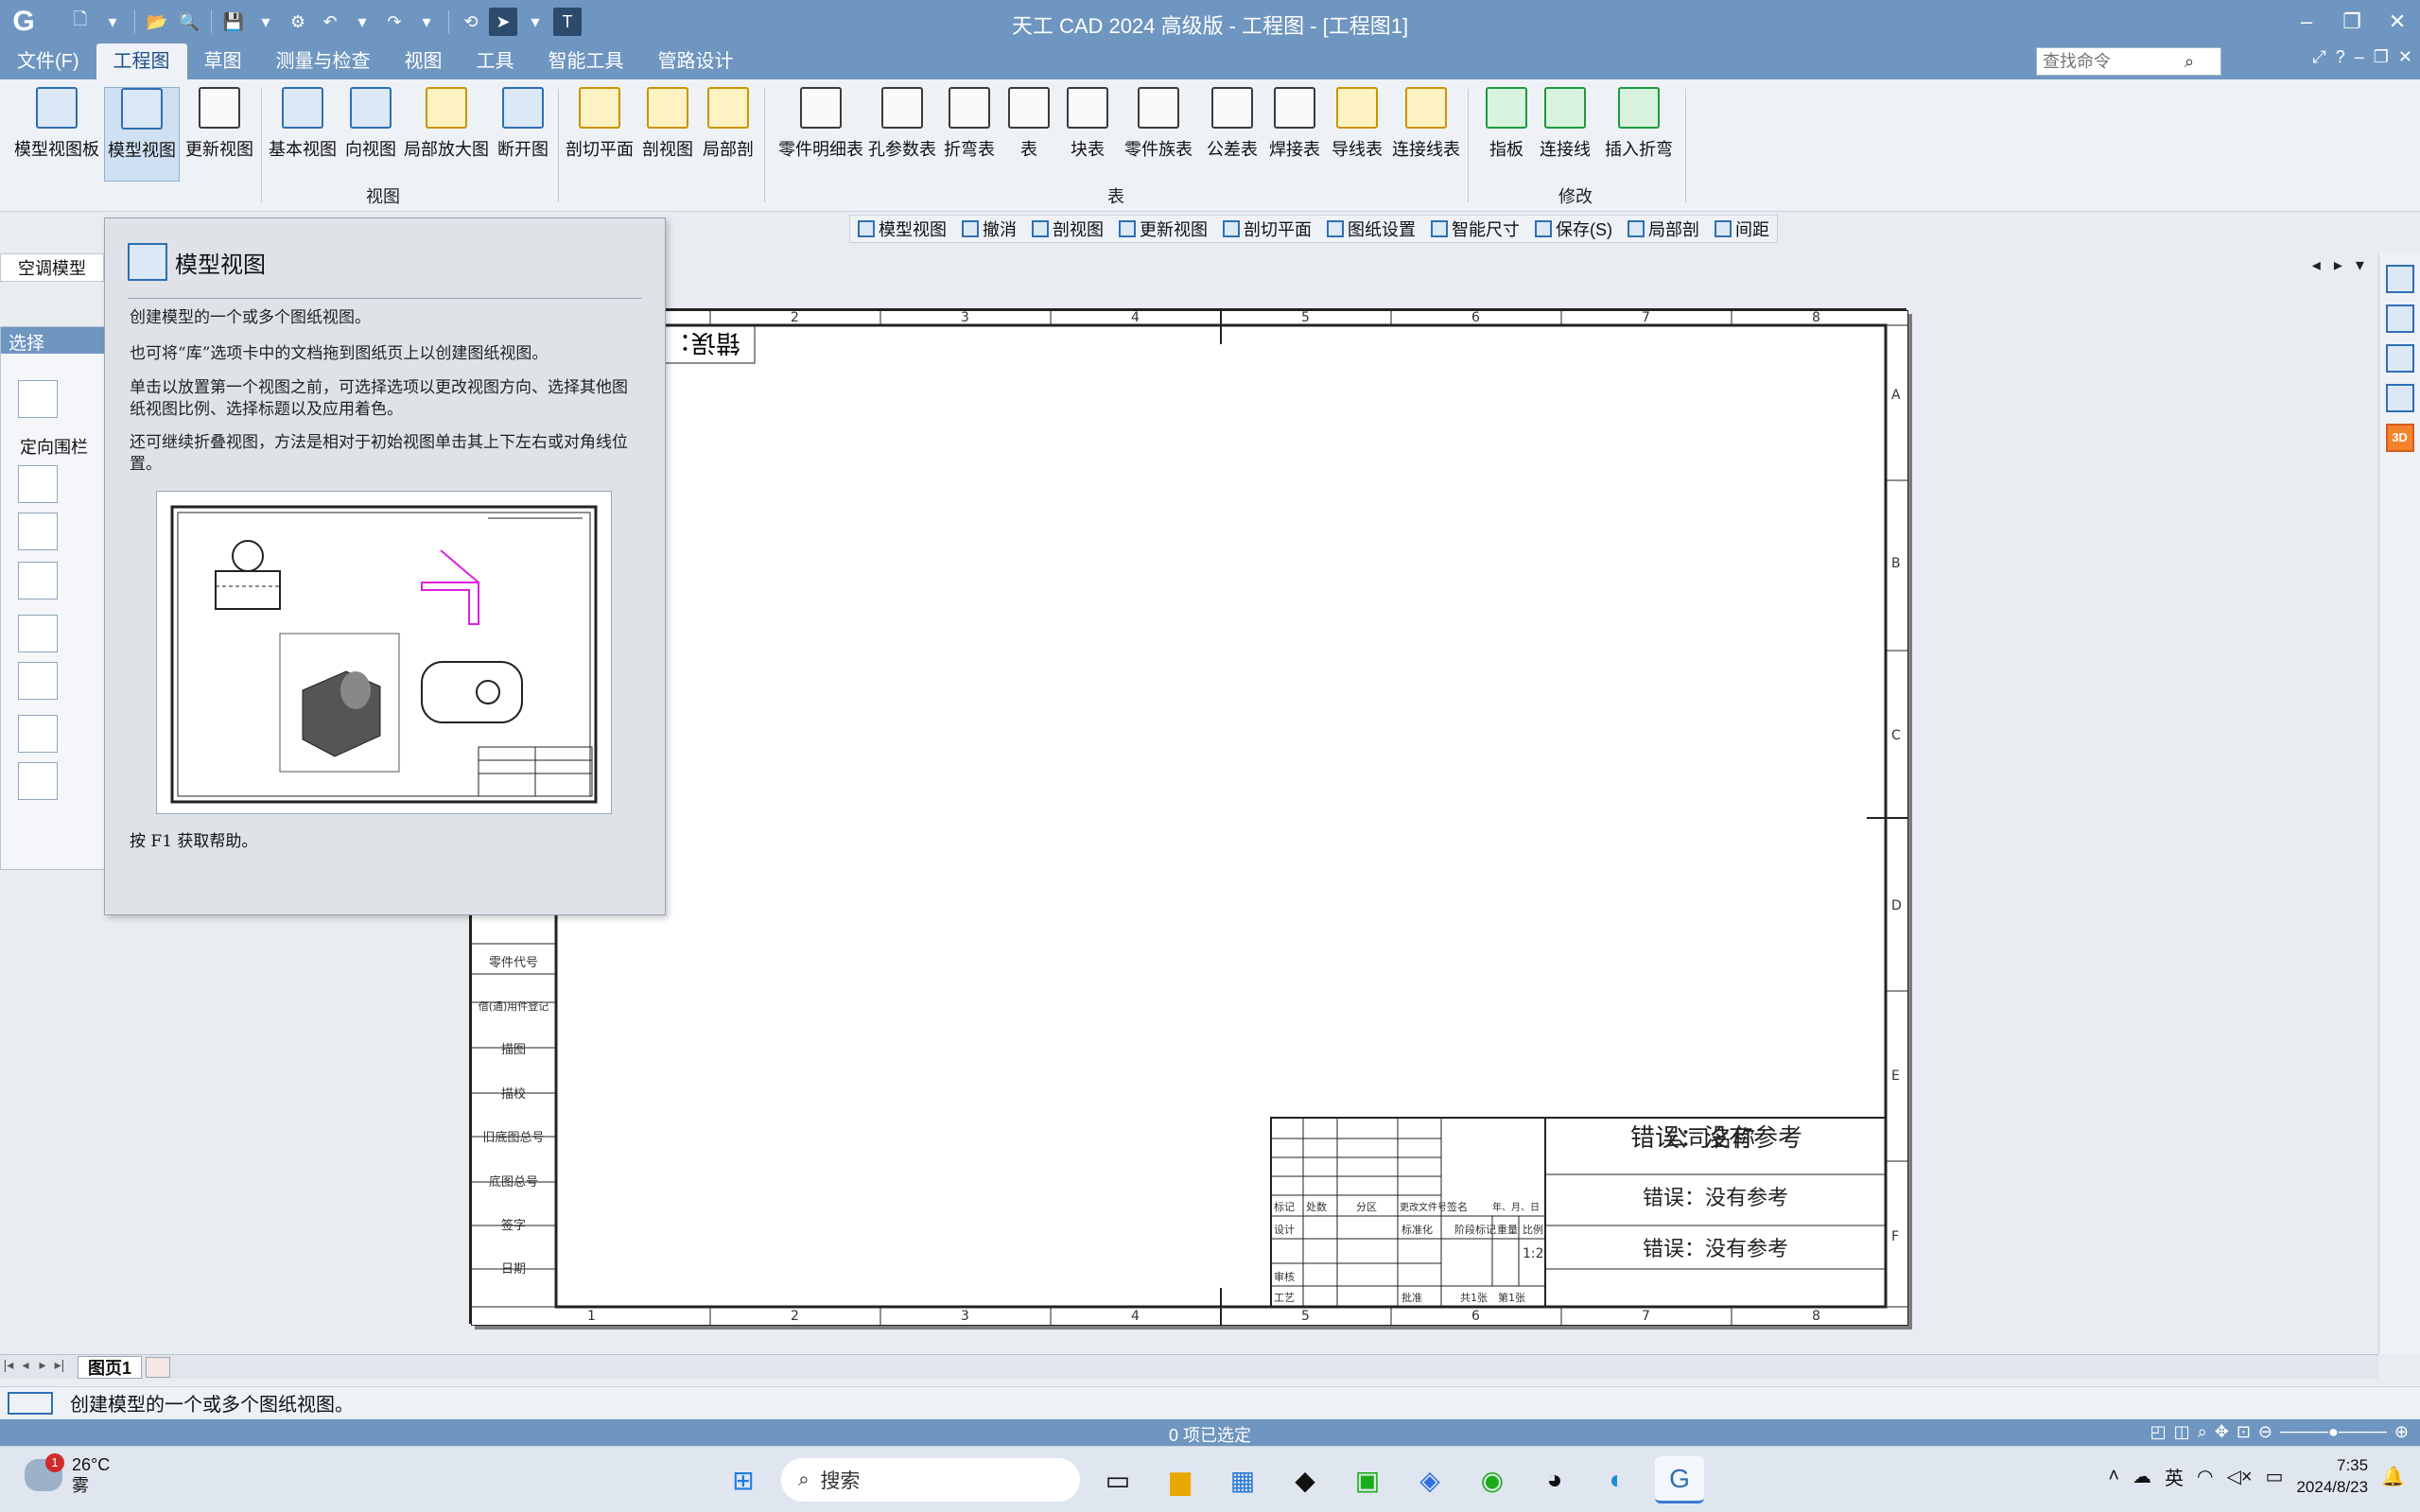  What do you see at coordinates (744, 1479) in the screenshot?
I see `start-button: ⊞` at bounding box center [744, 1479].